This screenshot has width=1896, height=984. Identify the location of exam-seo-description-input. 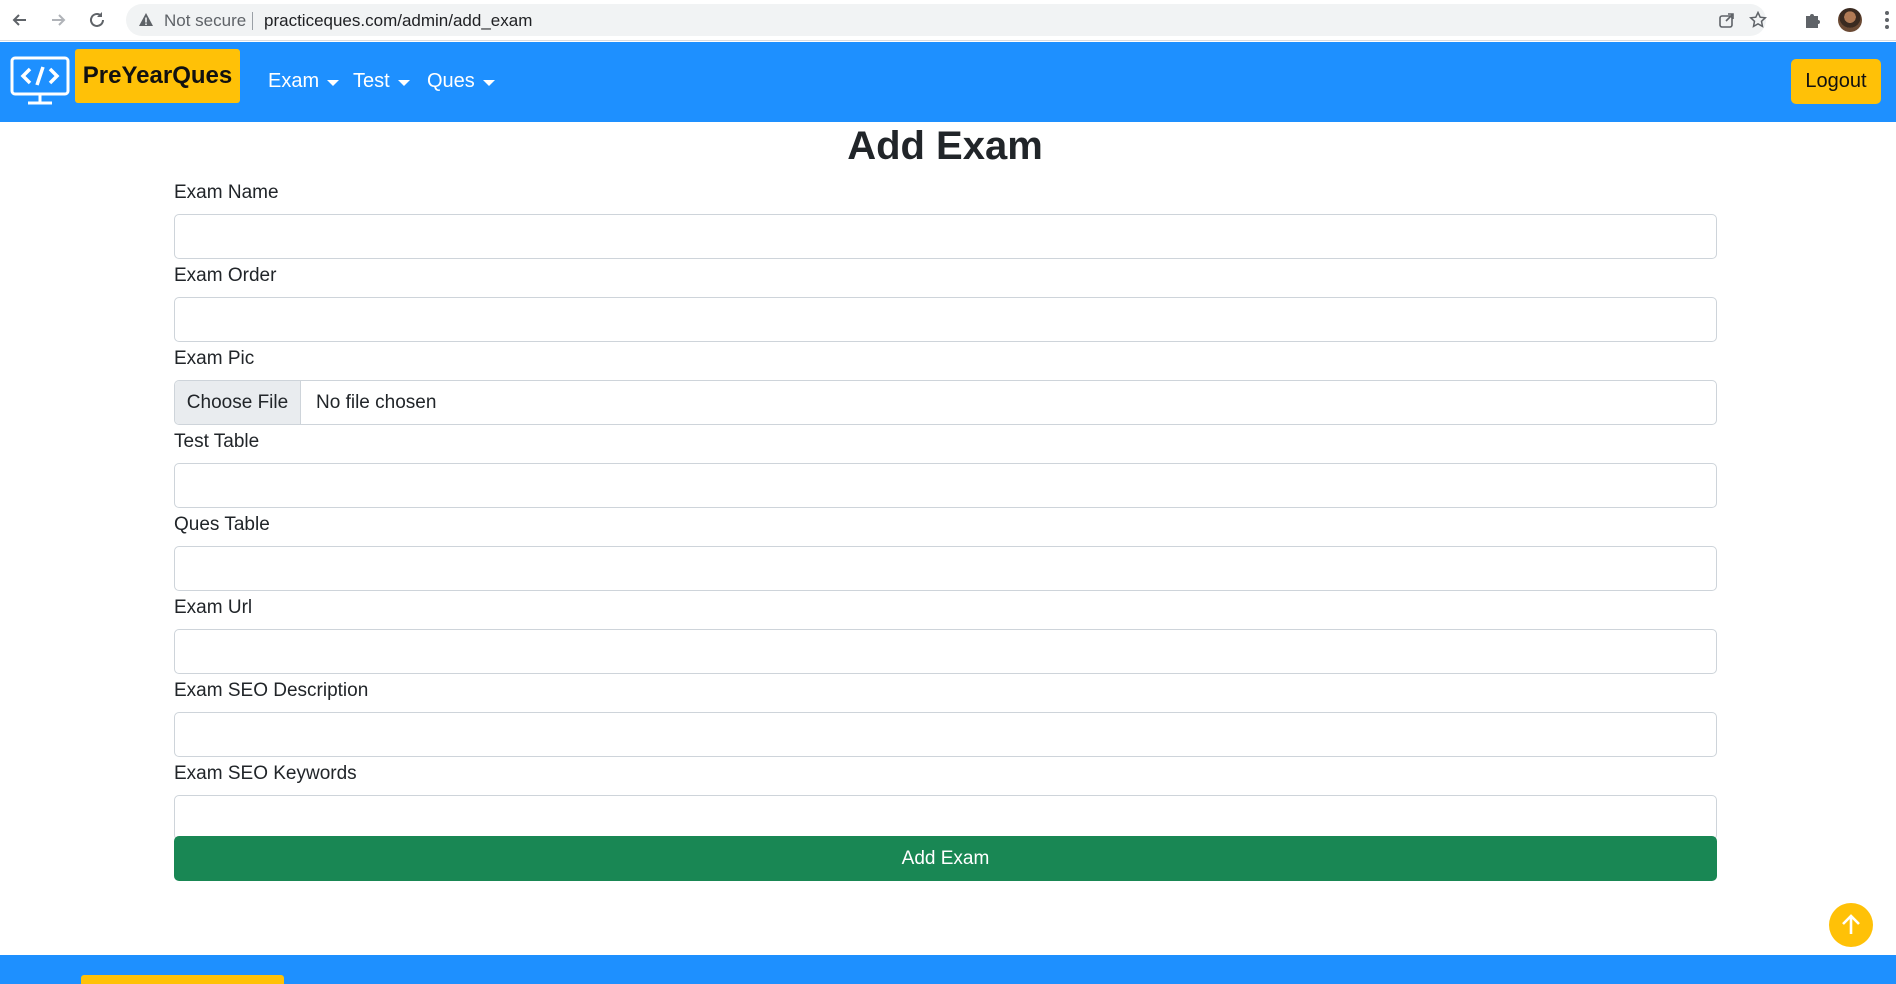
(945, 734).